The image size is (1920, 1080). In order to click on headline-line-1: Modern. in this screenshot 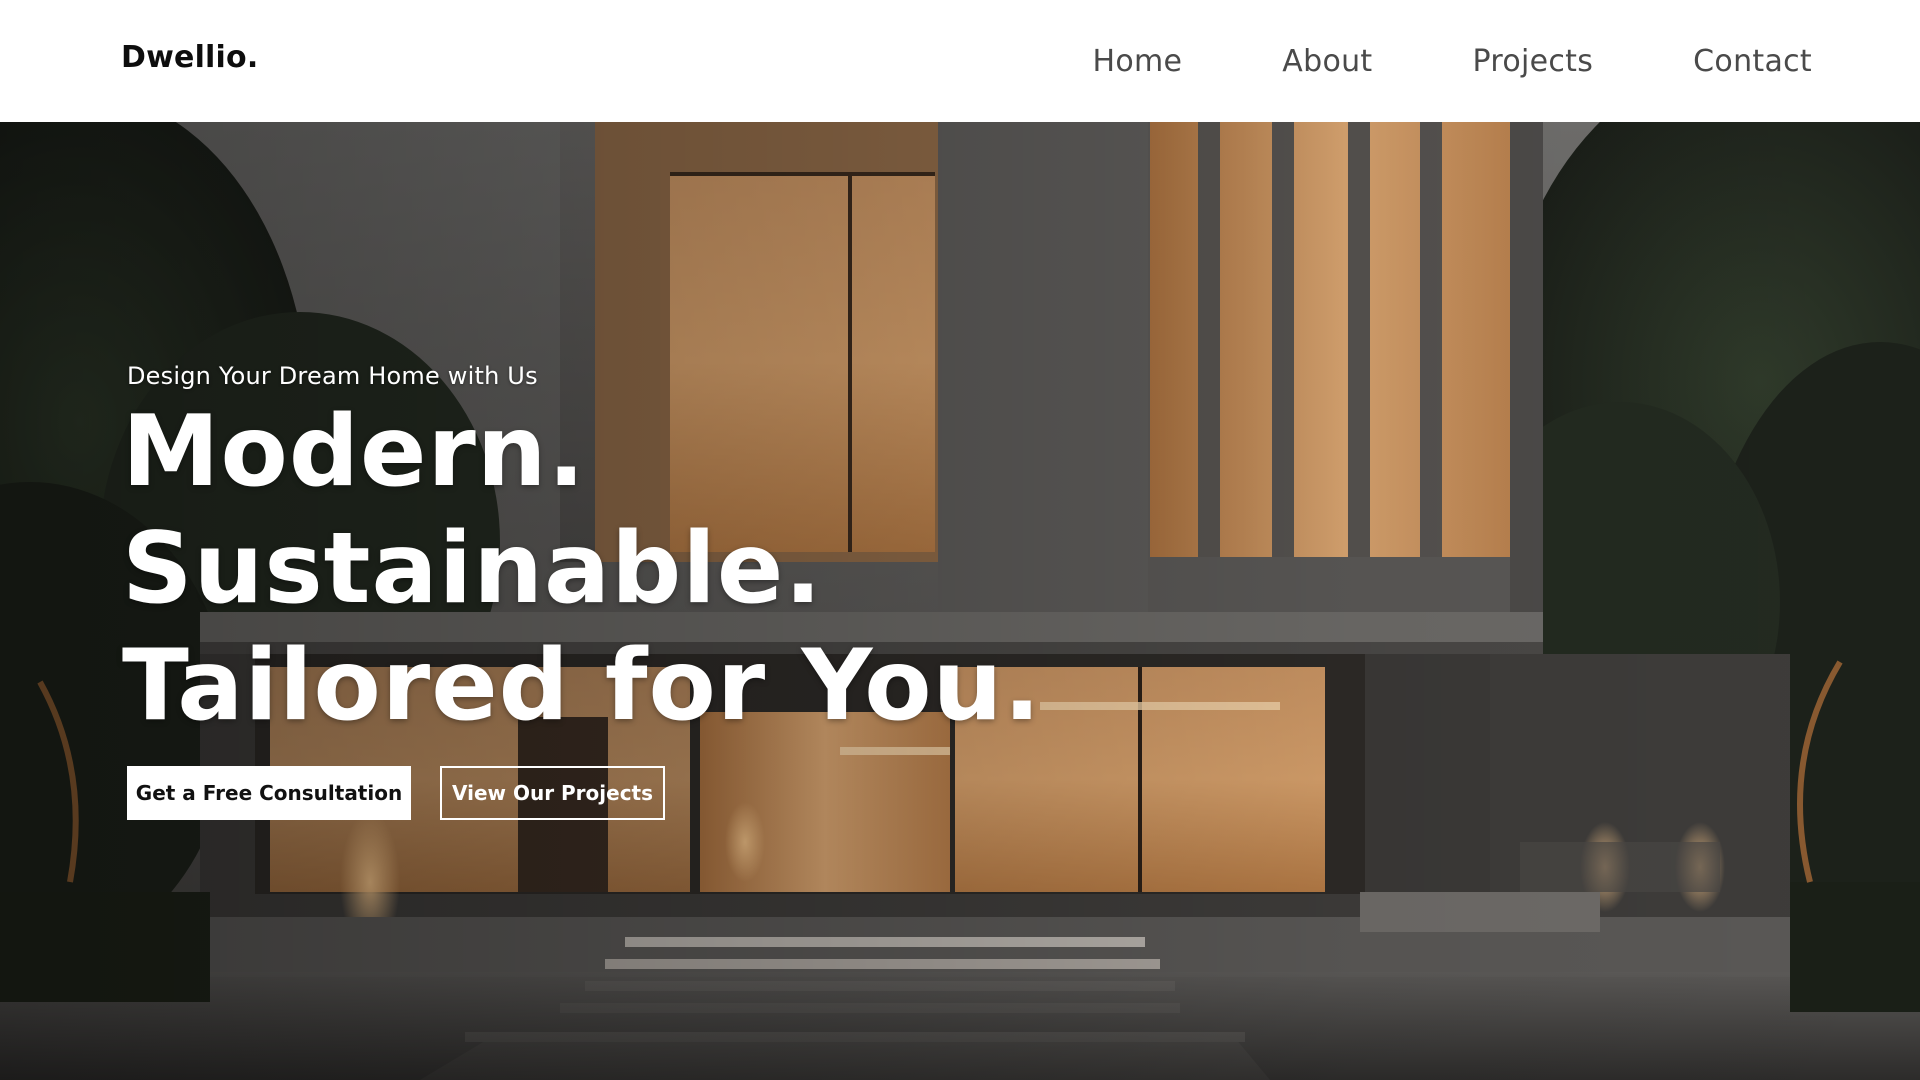, I will do `click(354, 452)`.